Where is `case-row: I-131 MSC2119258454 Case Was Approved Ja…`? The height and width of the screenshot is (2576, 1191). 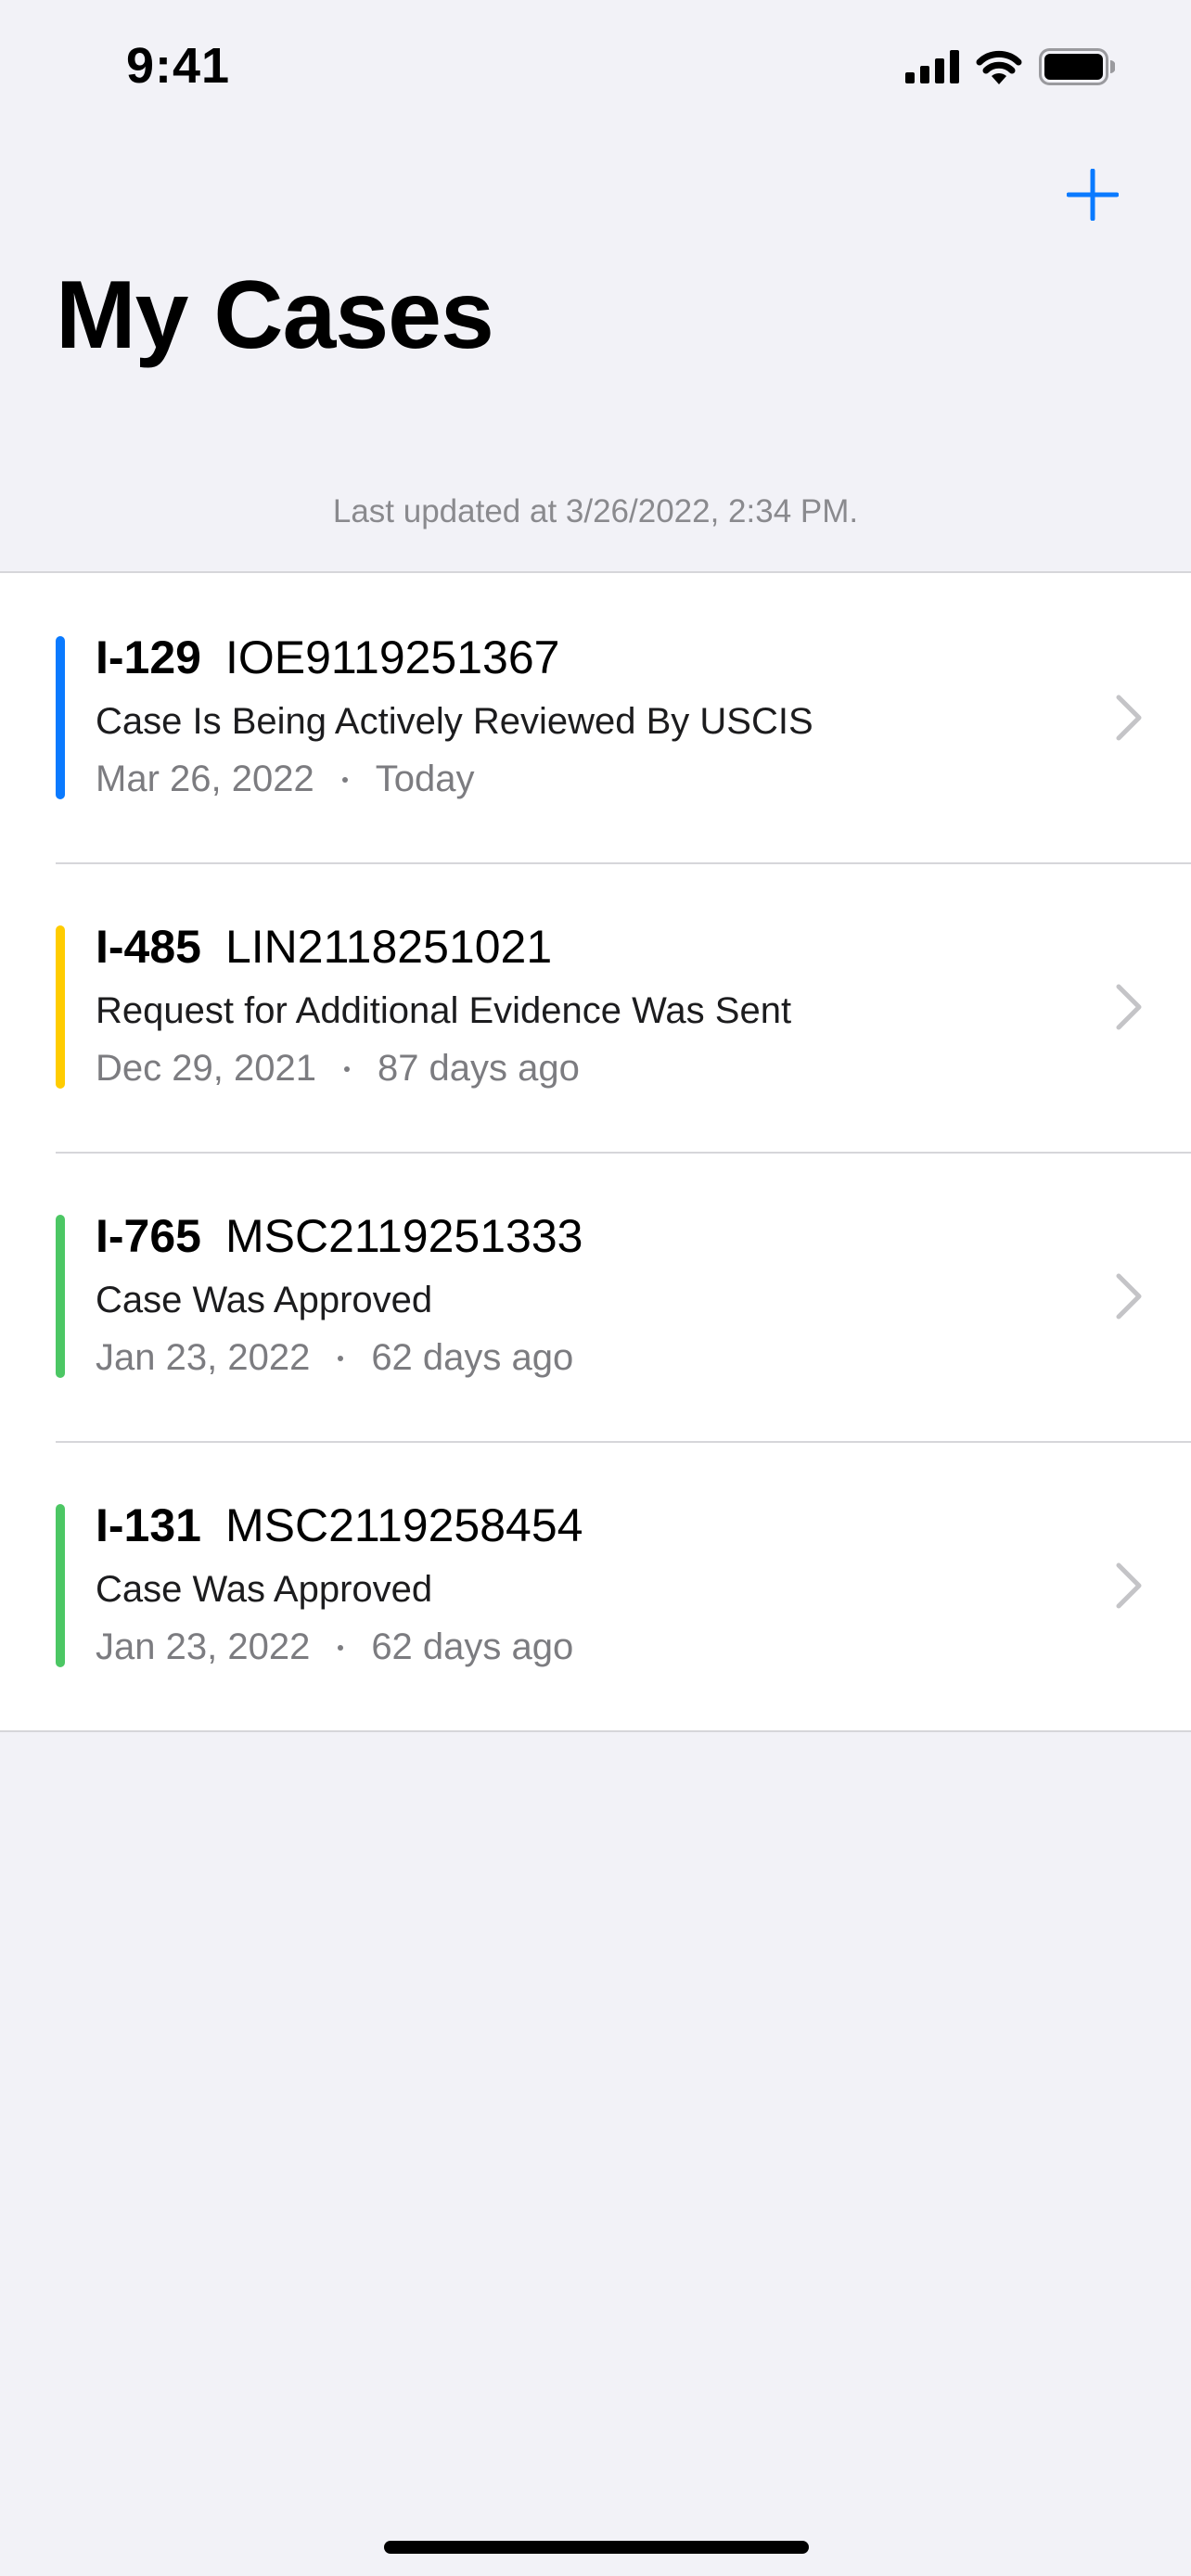 case-row: I-131 MSC2119258454 Case Was Approved Ja… is located at coordinates (595, 1585).